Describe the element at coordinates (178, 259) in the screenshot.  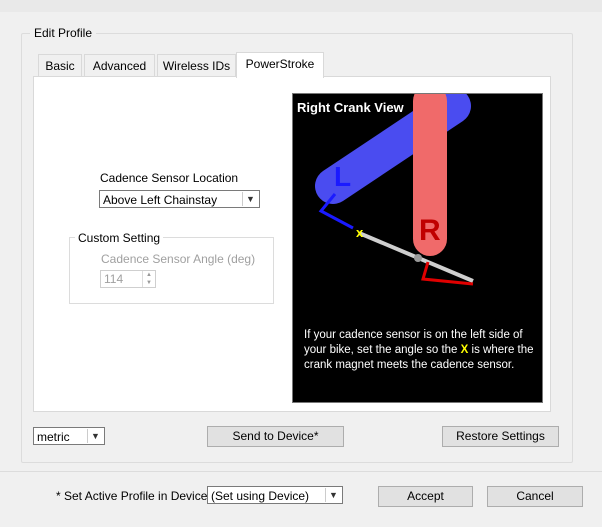
I see `sensor-angle-label: Cadence Sensor Angle (deg)` at that location.